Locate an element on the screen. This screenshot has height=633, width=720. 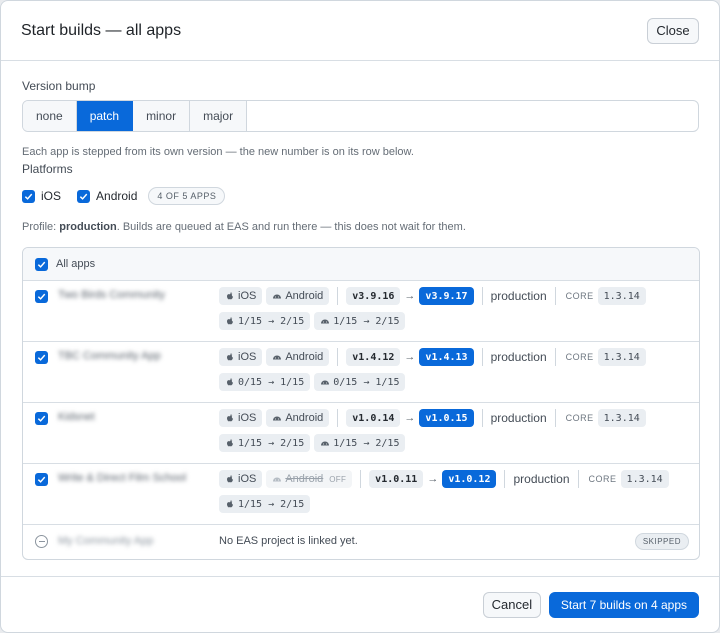
current-version: v1.0.11 is located at coordinates (396, 479).